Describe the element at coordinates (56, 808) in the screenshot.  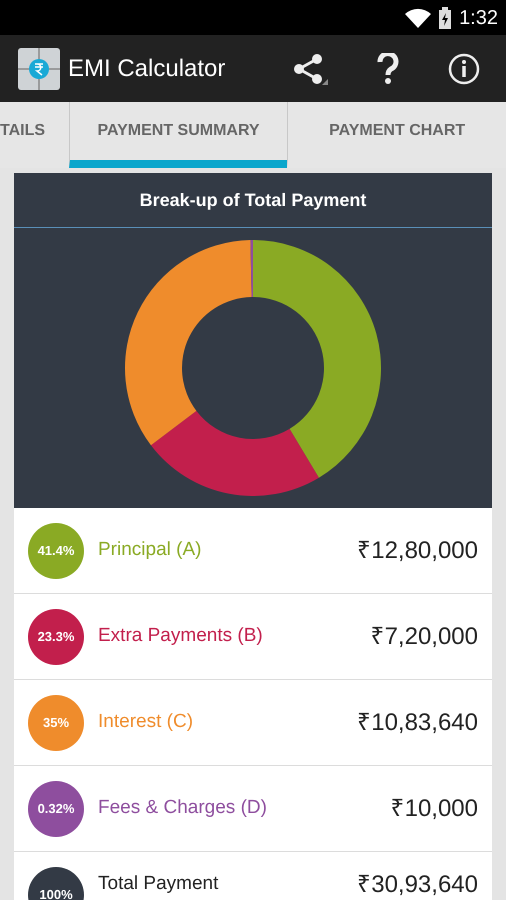
I see `percent-badge: 0.32%` at that location.